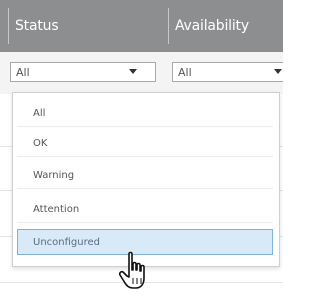 The height and width of the screenshot is (301, 320). What do you see at coordinates (185, 72) in the screenshot?
I see `availability-filter-value: All` at bounding box center [185, 72].